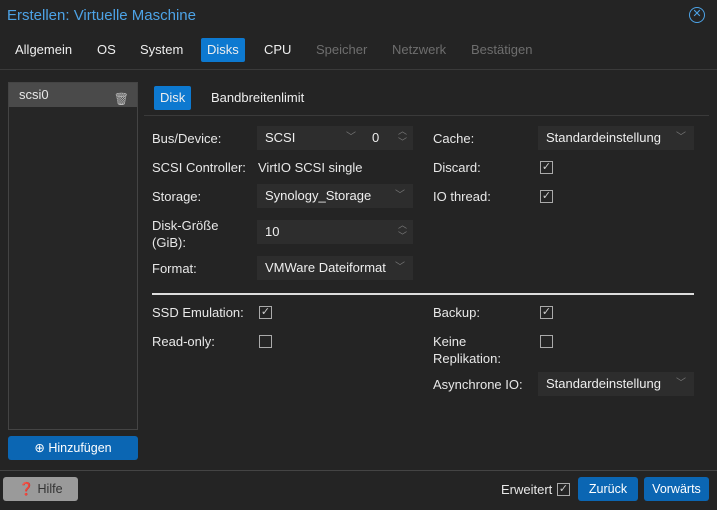 The image size is (717, 510). I want to click on format-select: VMWare Dateiformat ﹀, so click(335, 268).